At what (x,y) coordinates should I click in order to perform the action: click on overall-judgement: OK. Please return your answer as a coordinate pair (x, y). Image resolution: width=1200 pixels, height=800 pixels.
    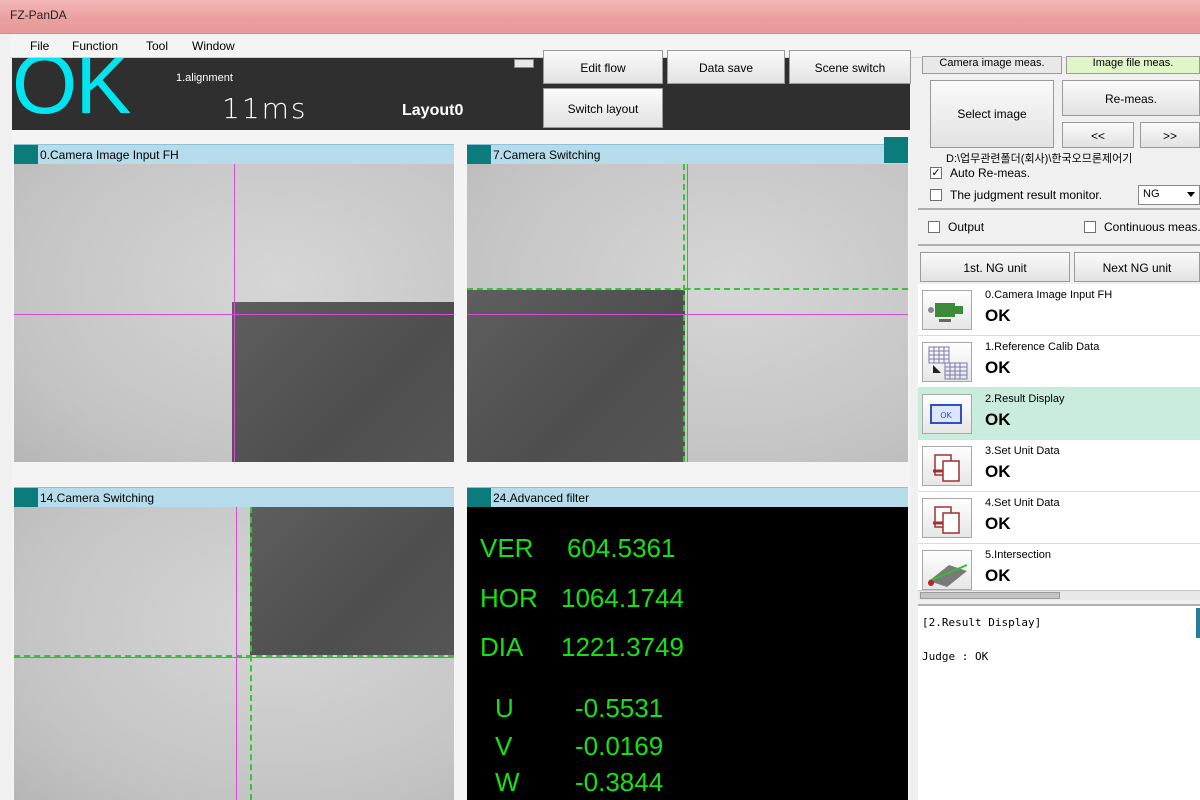
    Looking at the image, I should click on (71, 94).